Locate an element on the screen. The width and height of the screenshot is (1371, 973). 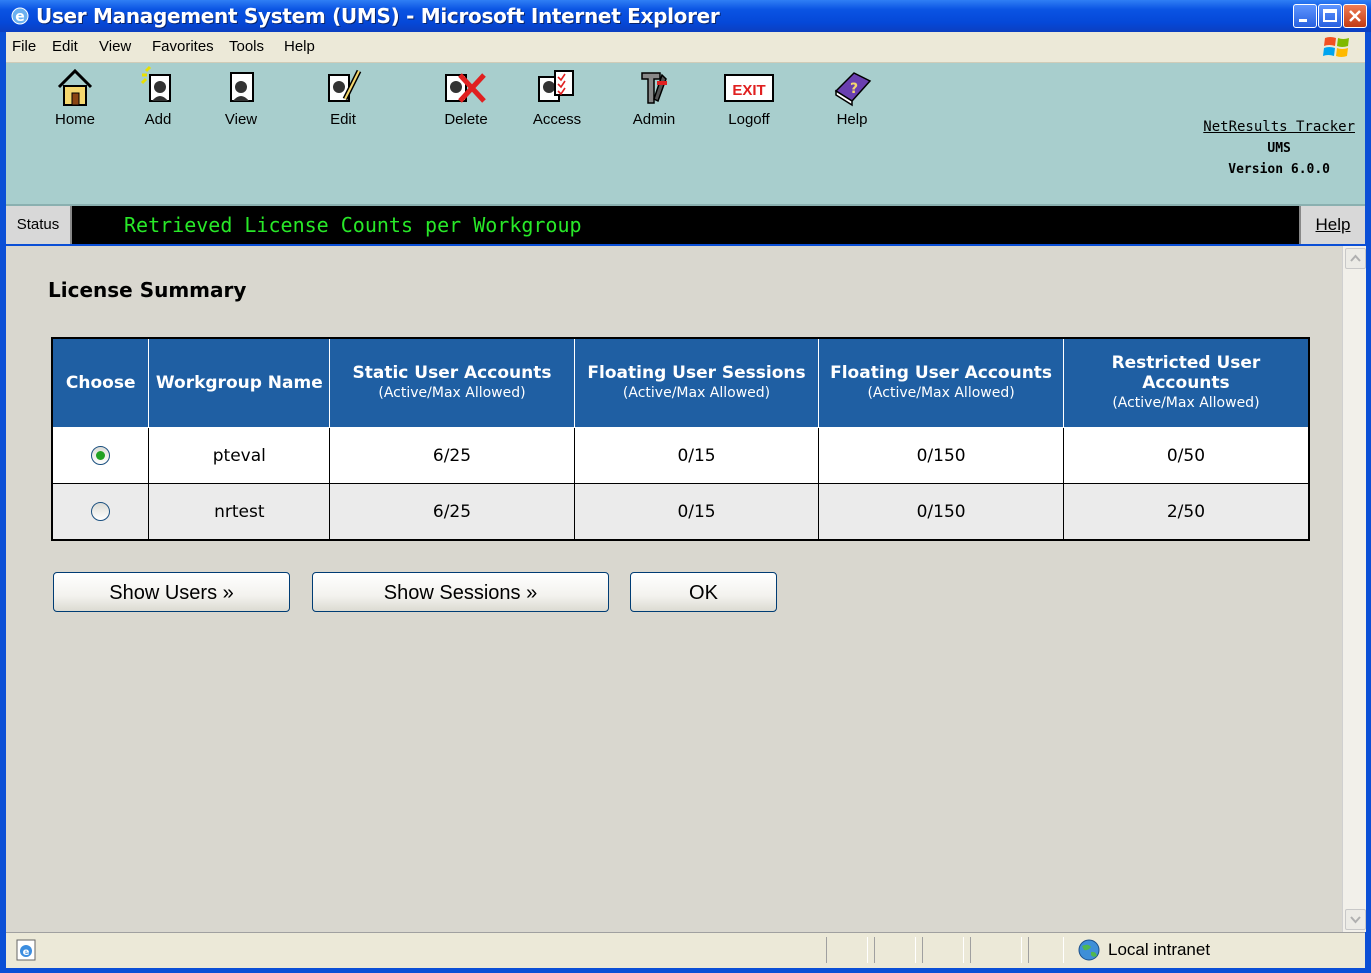
menu-tools: Tools is located at coordinates (246, 46).